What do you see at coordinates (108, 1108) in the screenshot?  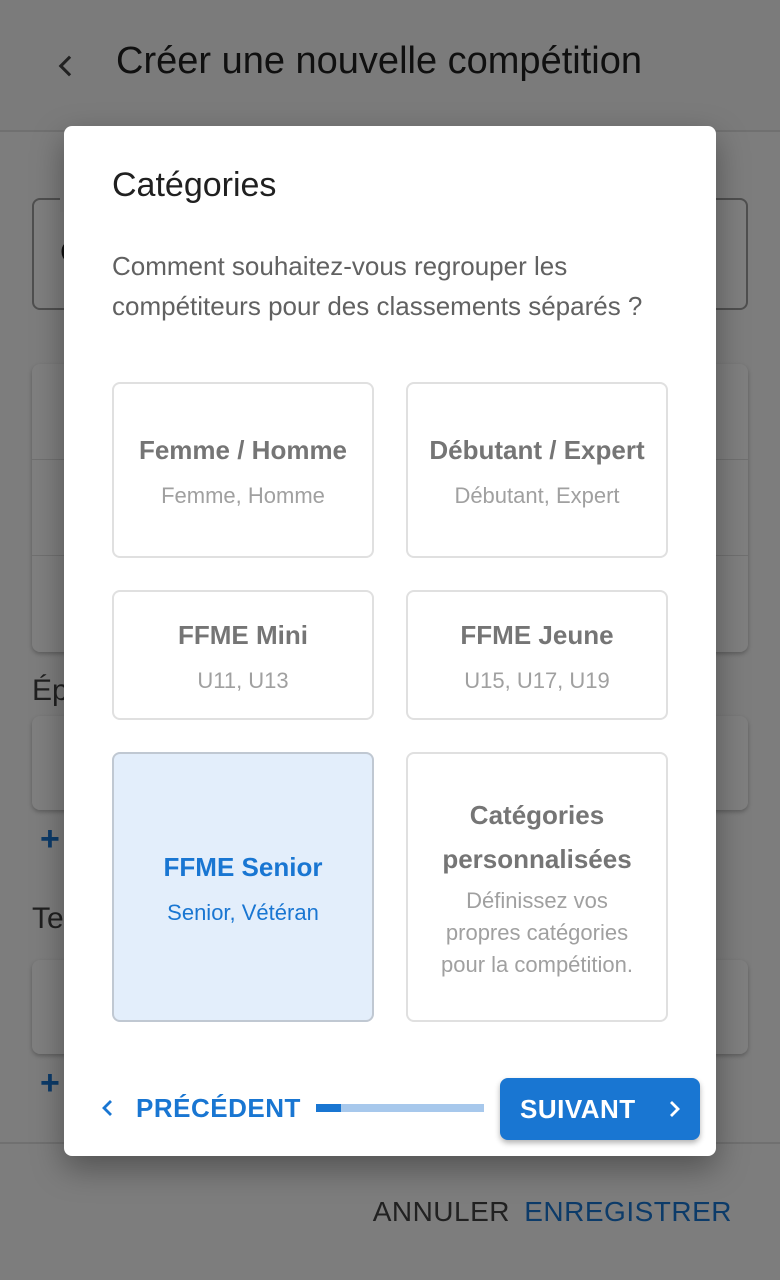 I see `chevron-left-icon` at bounding box center [108, 1108].